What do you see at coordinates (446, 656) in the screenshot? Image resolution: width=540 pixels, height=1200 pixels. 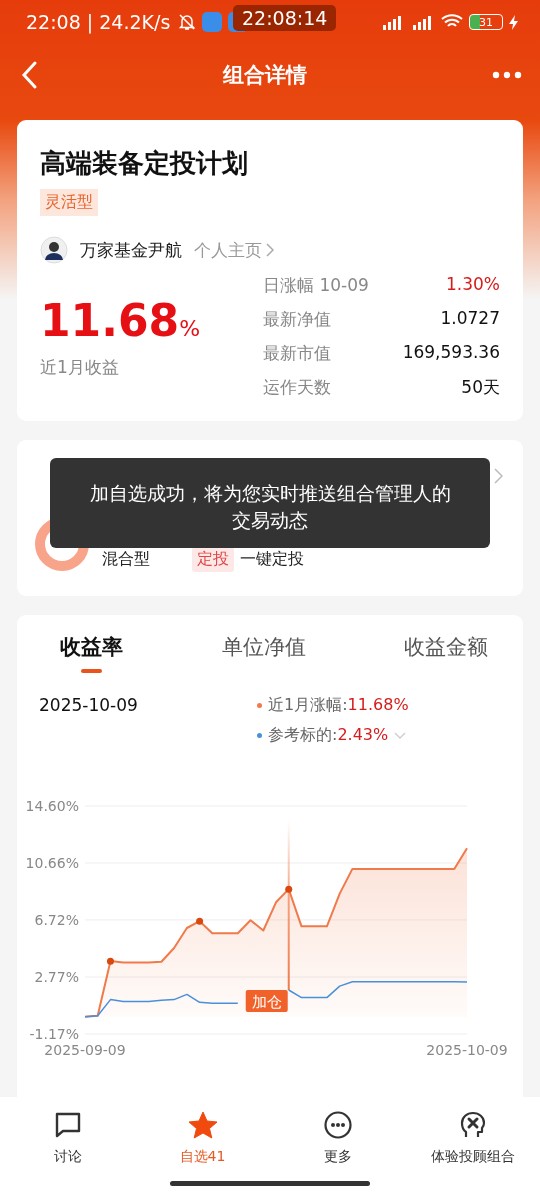 I see `chart-tab: 收益金额` at bounding box center [446, 656].